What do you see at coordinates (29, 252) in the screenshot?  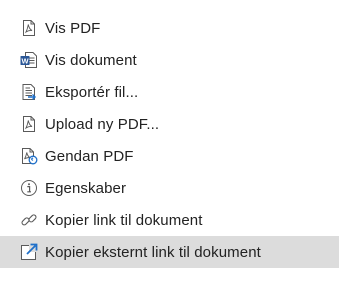 I see `external-link-icon` at bounding box center [29, 252].